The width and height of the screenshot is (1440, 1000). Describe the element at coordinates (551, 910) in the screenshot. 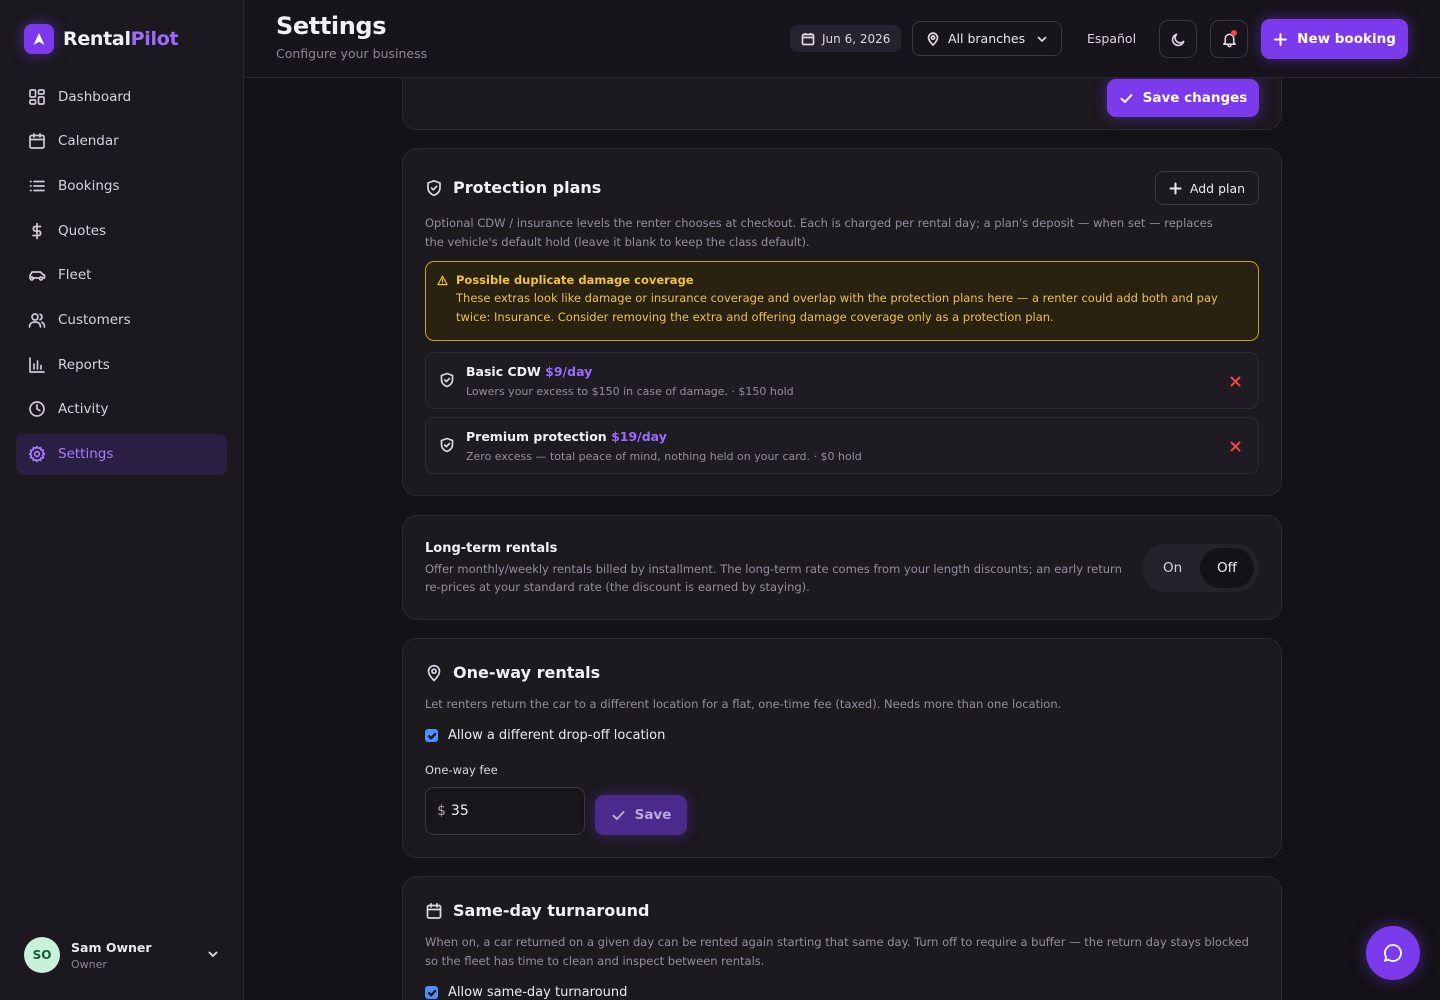

I see `card-title-text: Same-day turnaround` at that location.